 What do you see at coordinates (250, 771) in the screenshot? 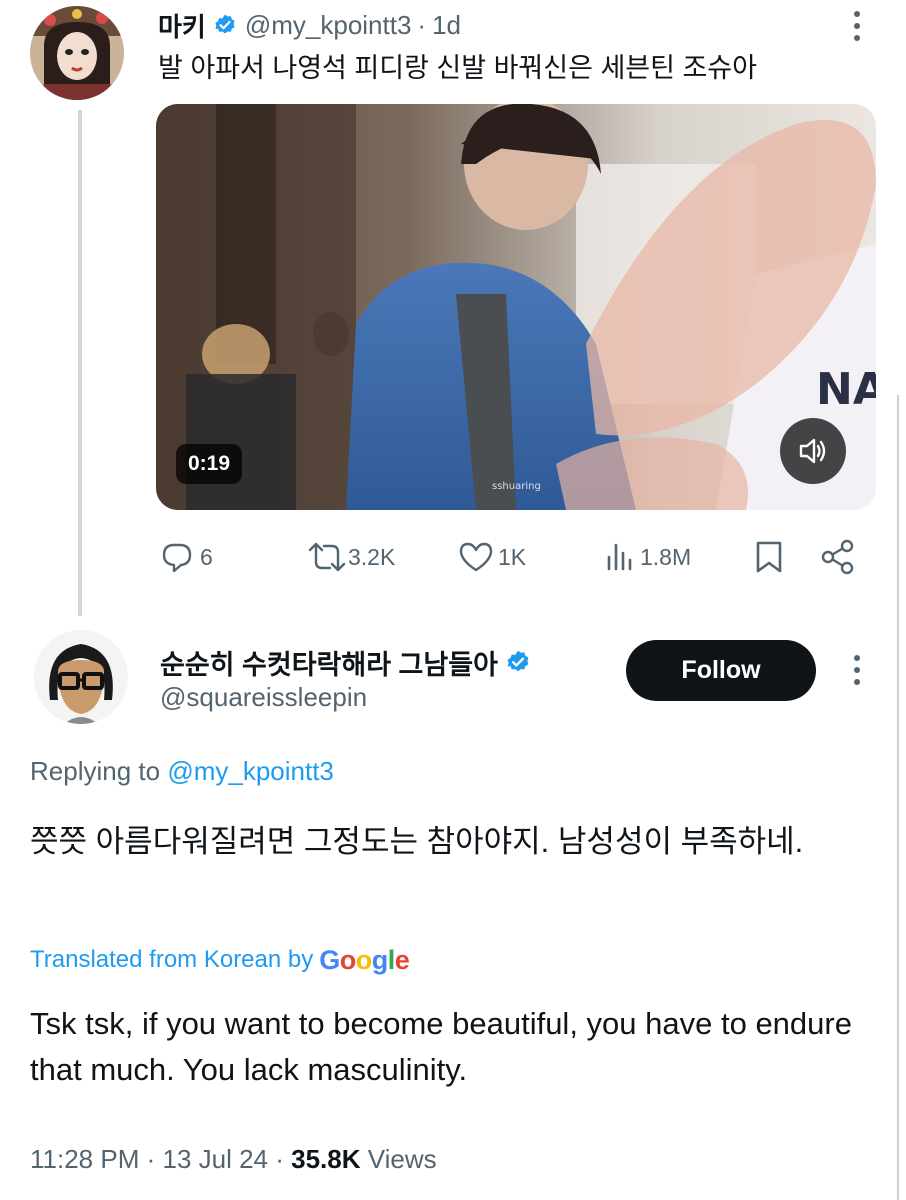
I see `replying-to-handle-link: @my_kpointt3` at bounding box center [250, 771].